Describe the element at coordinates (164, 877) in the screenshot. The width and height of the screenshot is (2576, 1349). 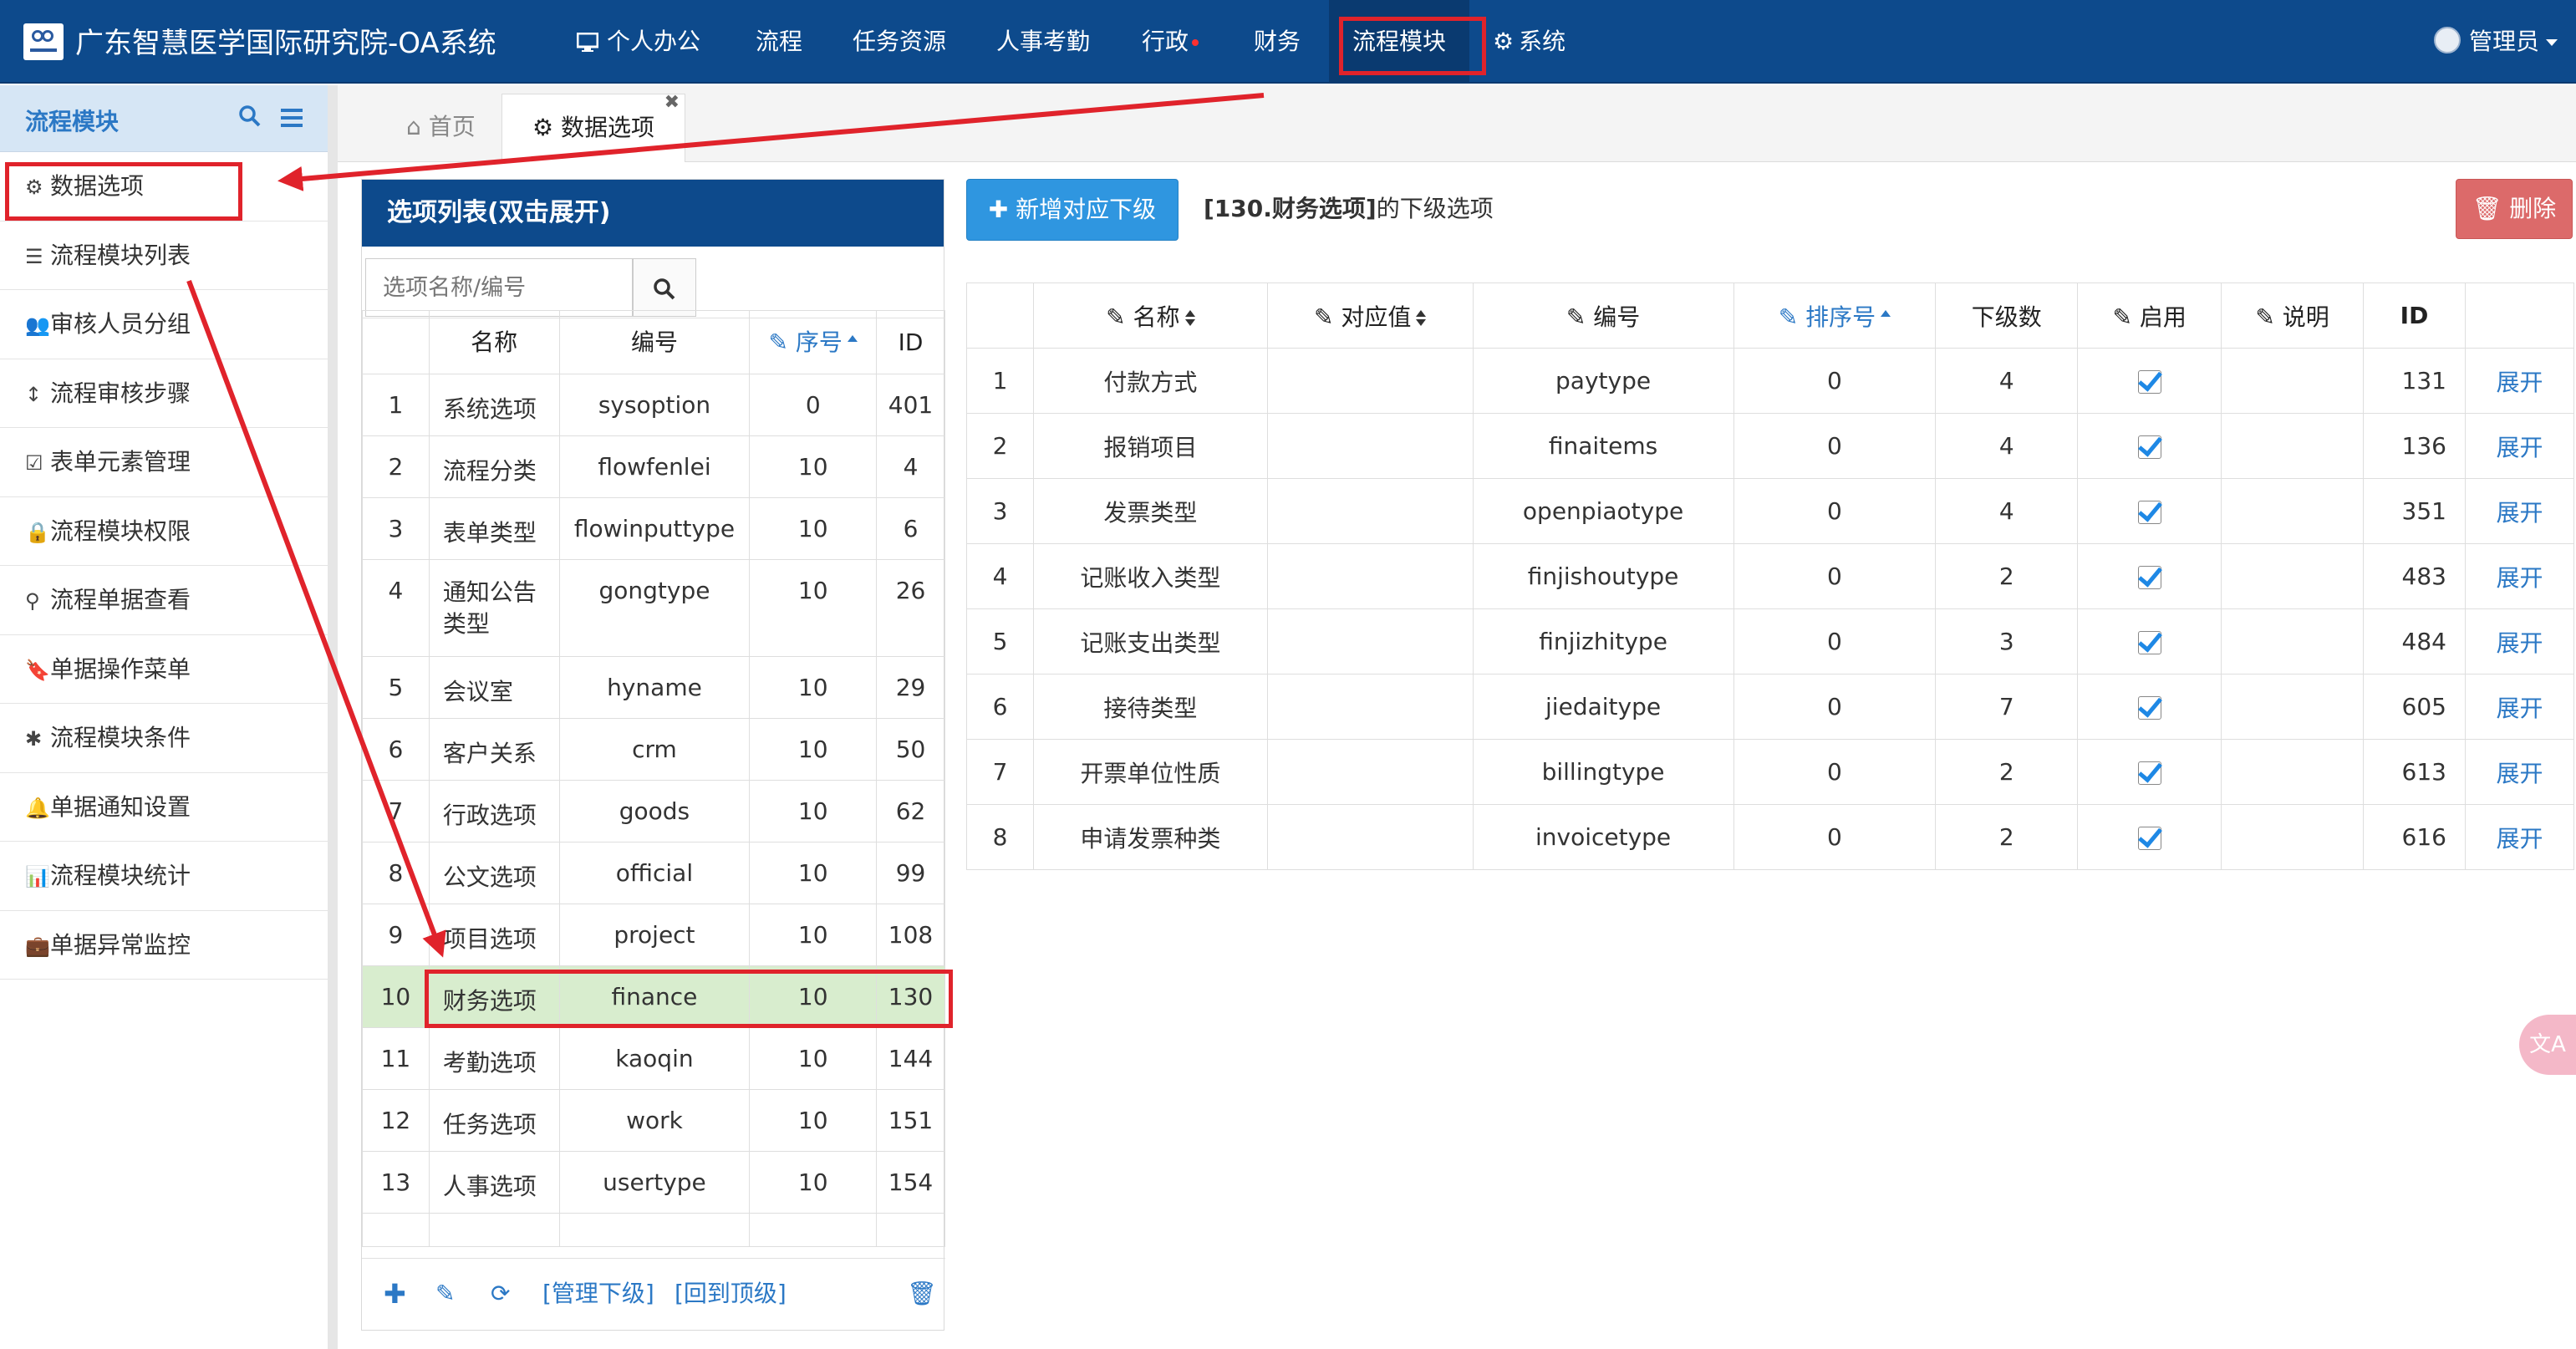
I see `sidebar-item-module-statistics: 📊流程模块统计` at that location.